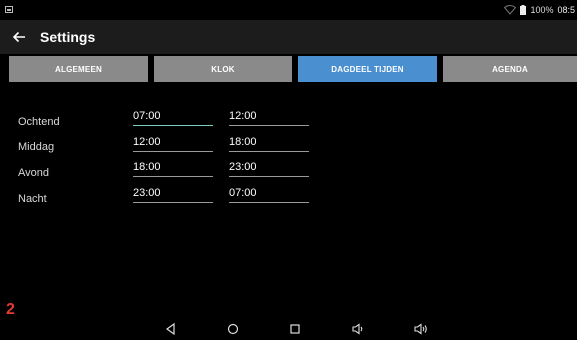  What do you see at coordinates (173, 143) in the screenshot?
I see `middag-start-field: 12:00` at bounding box center [173, 143].